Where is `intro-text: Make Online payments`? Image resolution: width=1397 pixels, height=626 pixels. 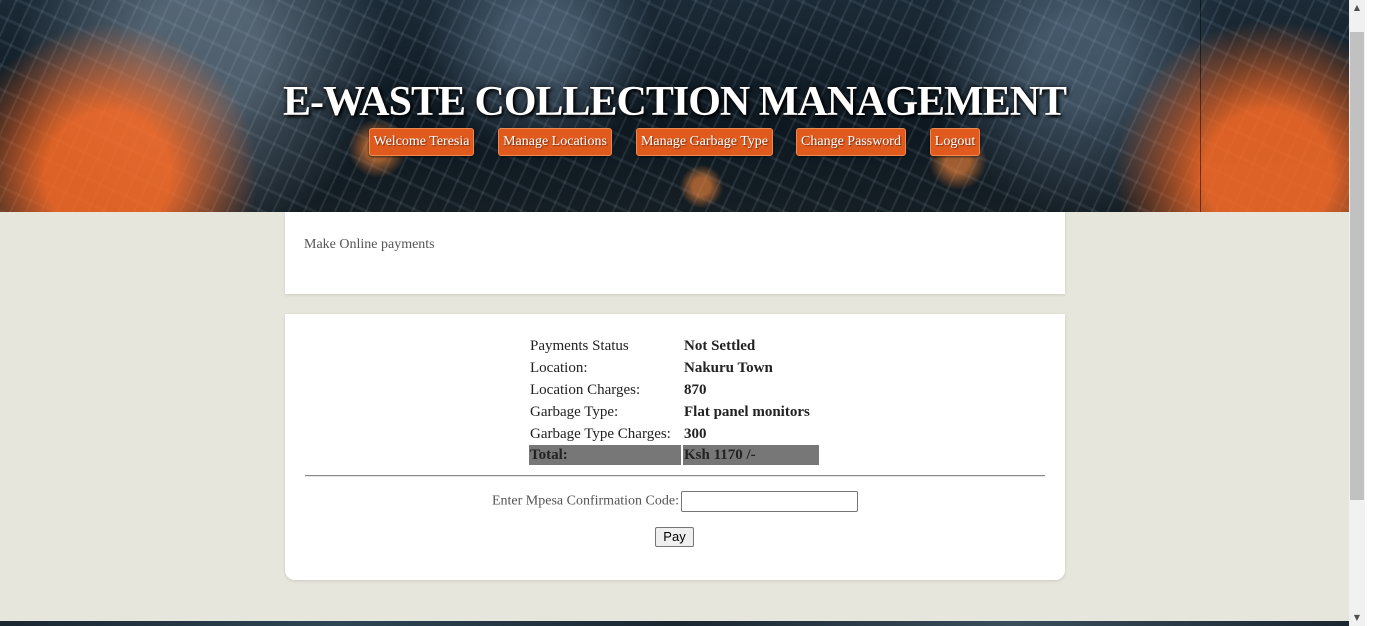 intro-text: Make Online payments is located at coordinates (369, 244).